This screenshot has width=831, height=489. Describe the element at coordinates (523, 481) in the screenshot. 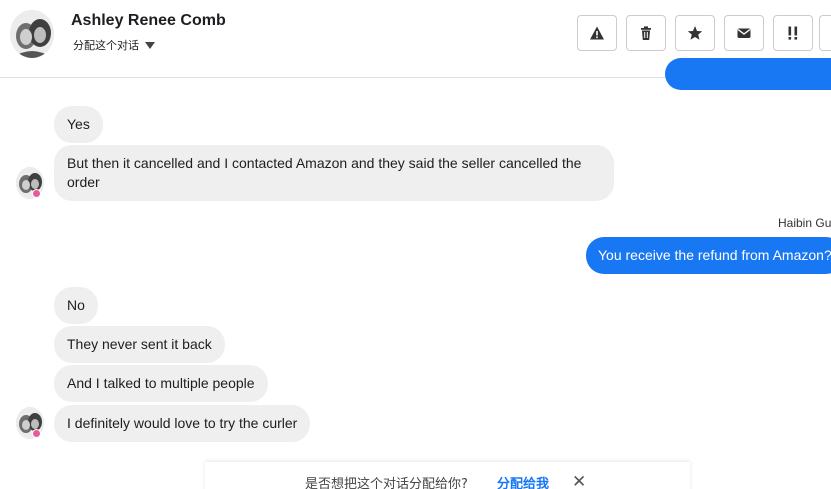

I see `assign-to-me-link: 分配给我` at that location.